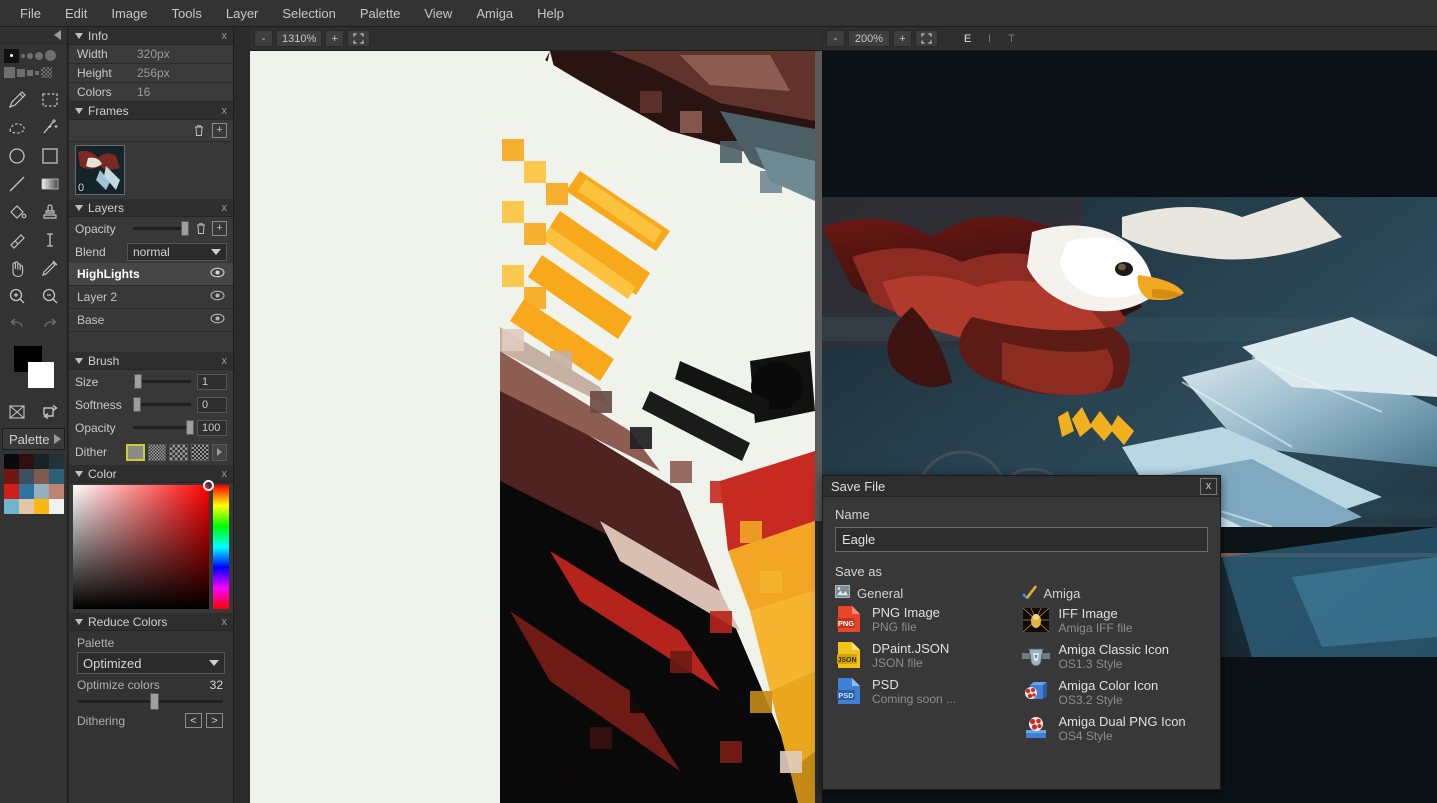 This screenshot has width=1437, height=803. Describe the element at coordinates (178, 452) in the screenshot. I see `dither-option-medium` at that location.